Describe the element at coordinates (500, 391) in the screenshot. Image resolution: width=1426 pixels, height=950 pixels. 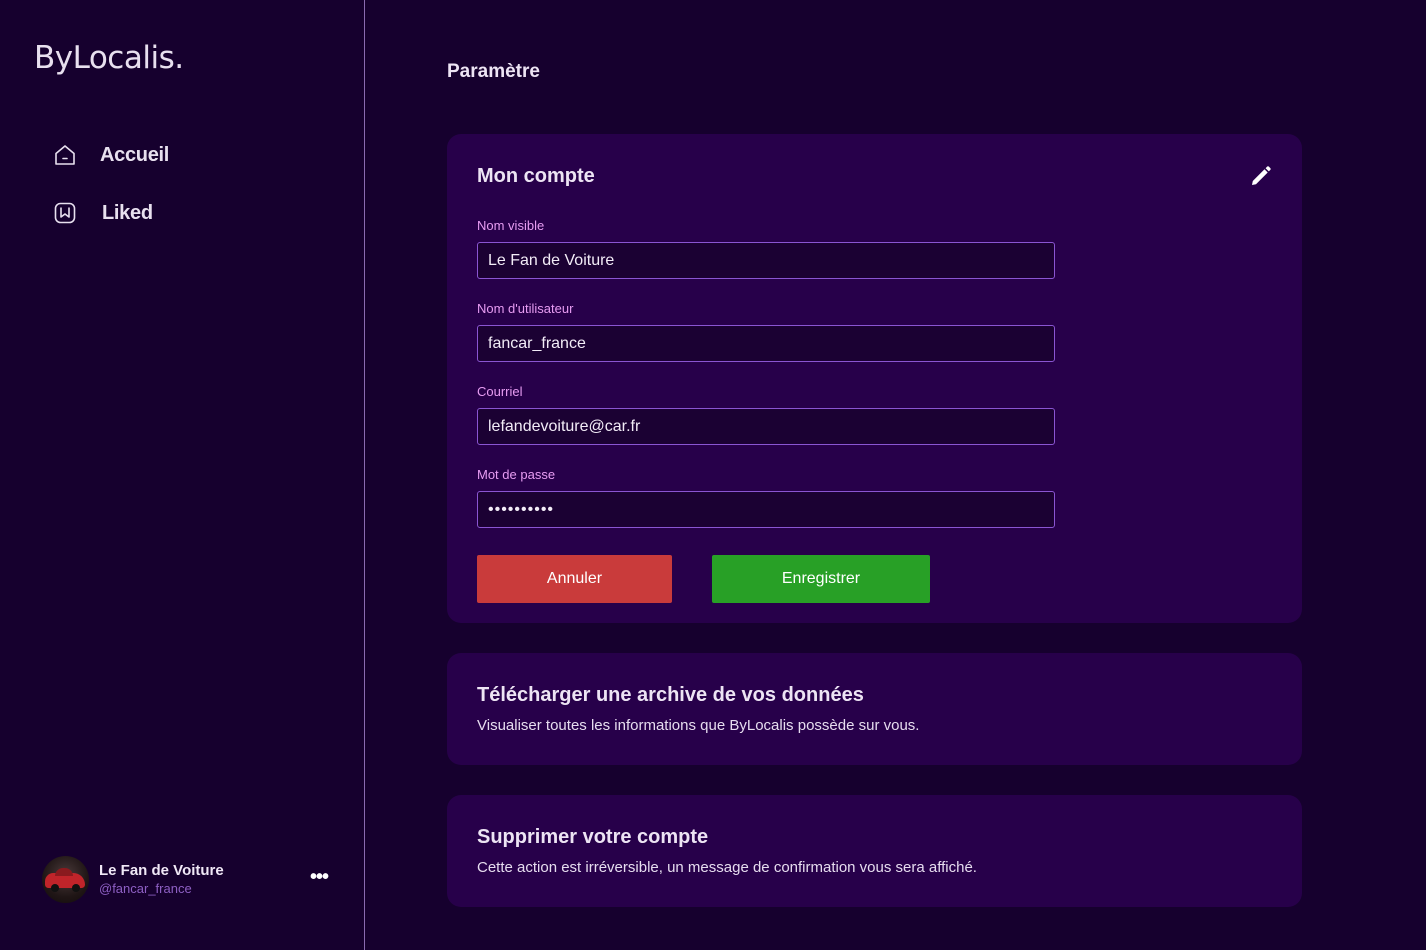
I see `email-label: Courriel` at that location.